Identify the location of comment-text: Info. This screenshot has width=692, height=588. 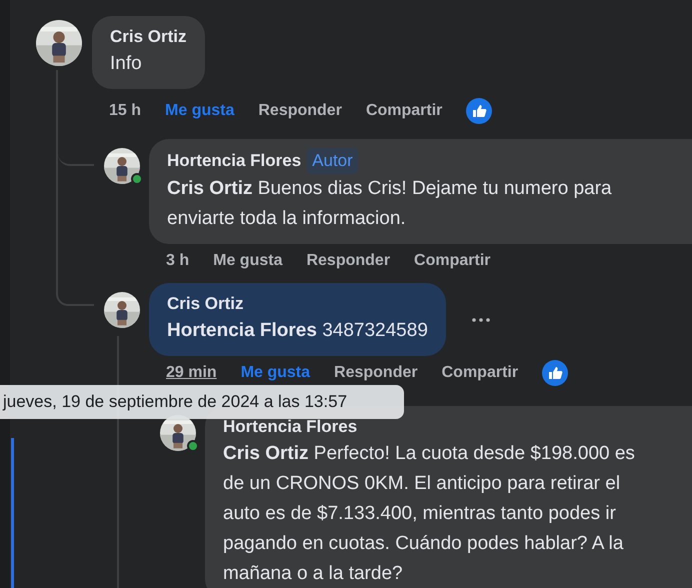
(126, 64).